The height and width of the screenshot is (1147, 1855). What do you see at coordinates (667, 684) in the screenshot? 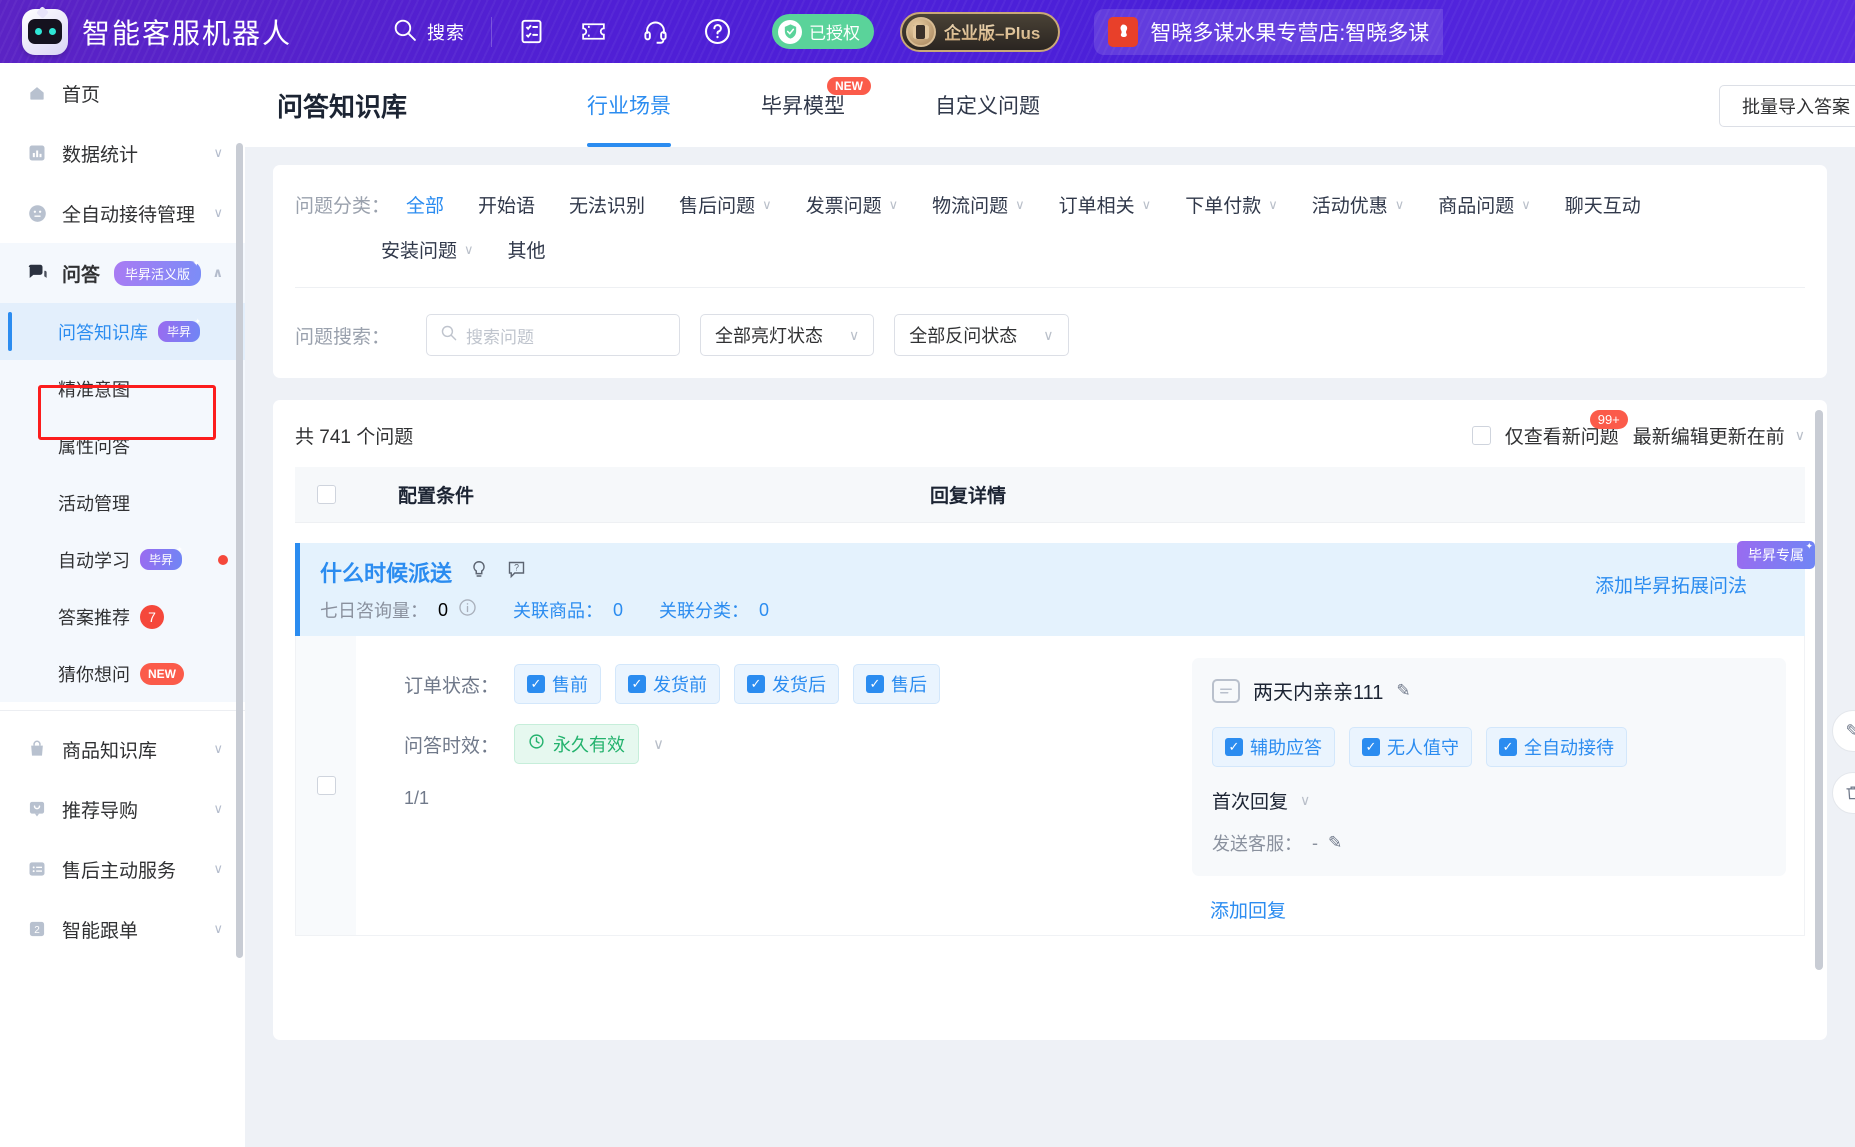
I see `order-status-before-ship: ✓ 发货前` at bounding box center [667, 684].